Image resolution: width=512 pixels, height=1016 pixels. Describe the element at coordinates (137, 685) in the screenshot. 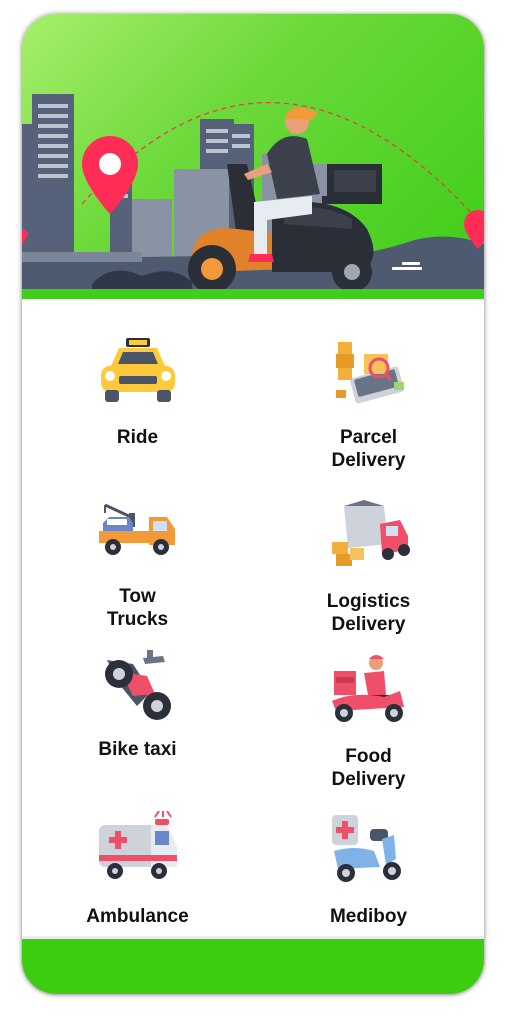

I see `motorbike-icon` at that location.